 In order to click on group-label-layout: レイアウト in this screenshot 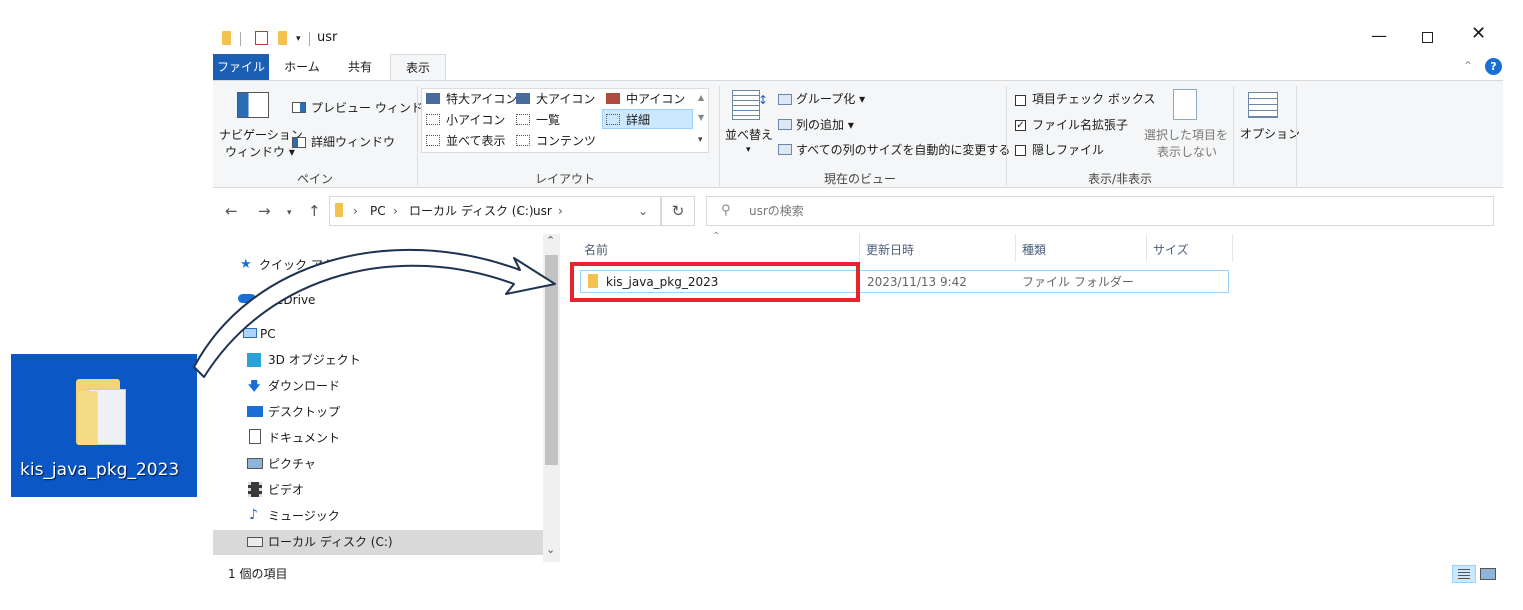, I will do `click(564, 179)`.